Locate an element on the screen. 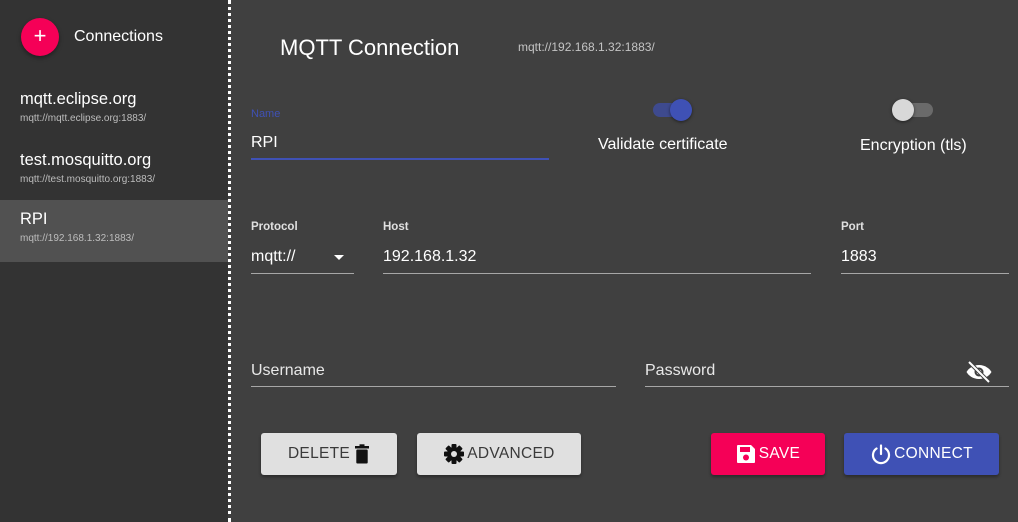 This screenshot has height=522, width=1018. sidebar-header: + Connections is located at coordinates (114, 40).